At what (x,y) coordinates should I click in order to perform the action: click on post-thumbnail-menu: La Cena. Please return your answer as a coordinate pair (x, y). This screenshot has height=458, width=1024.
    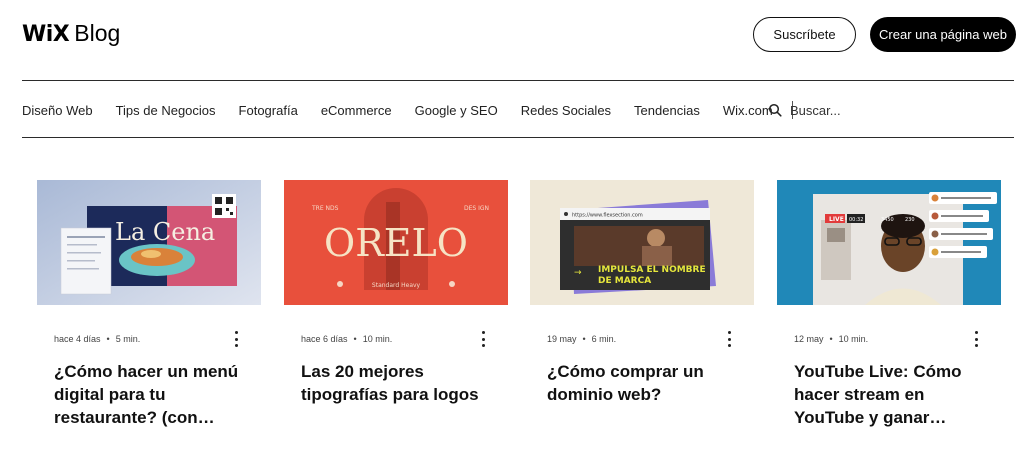
    Looking at the image, I should click on (149, 242).